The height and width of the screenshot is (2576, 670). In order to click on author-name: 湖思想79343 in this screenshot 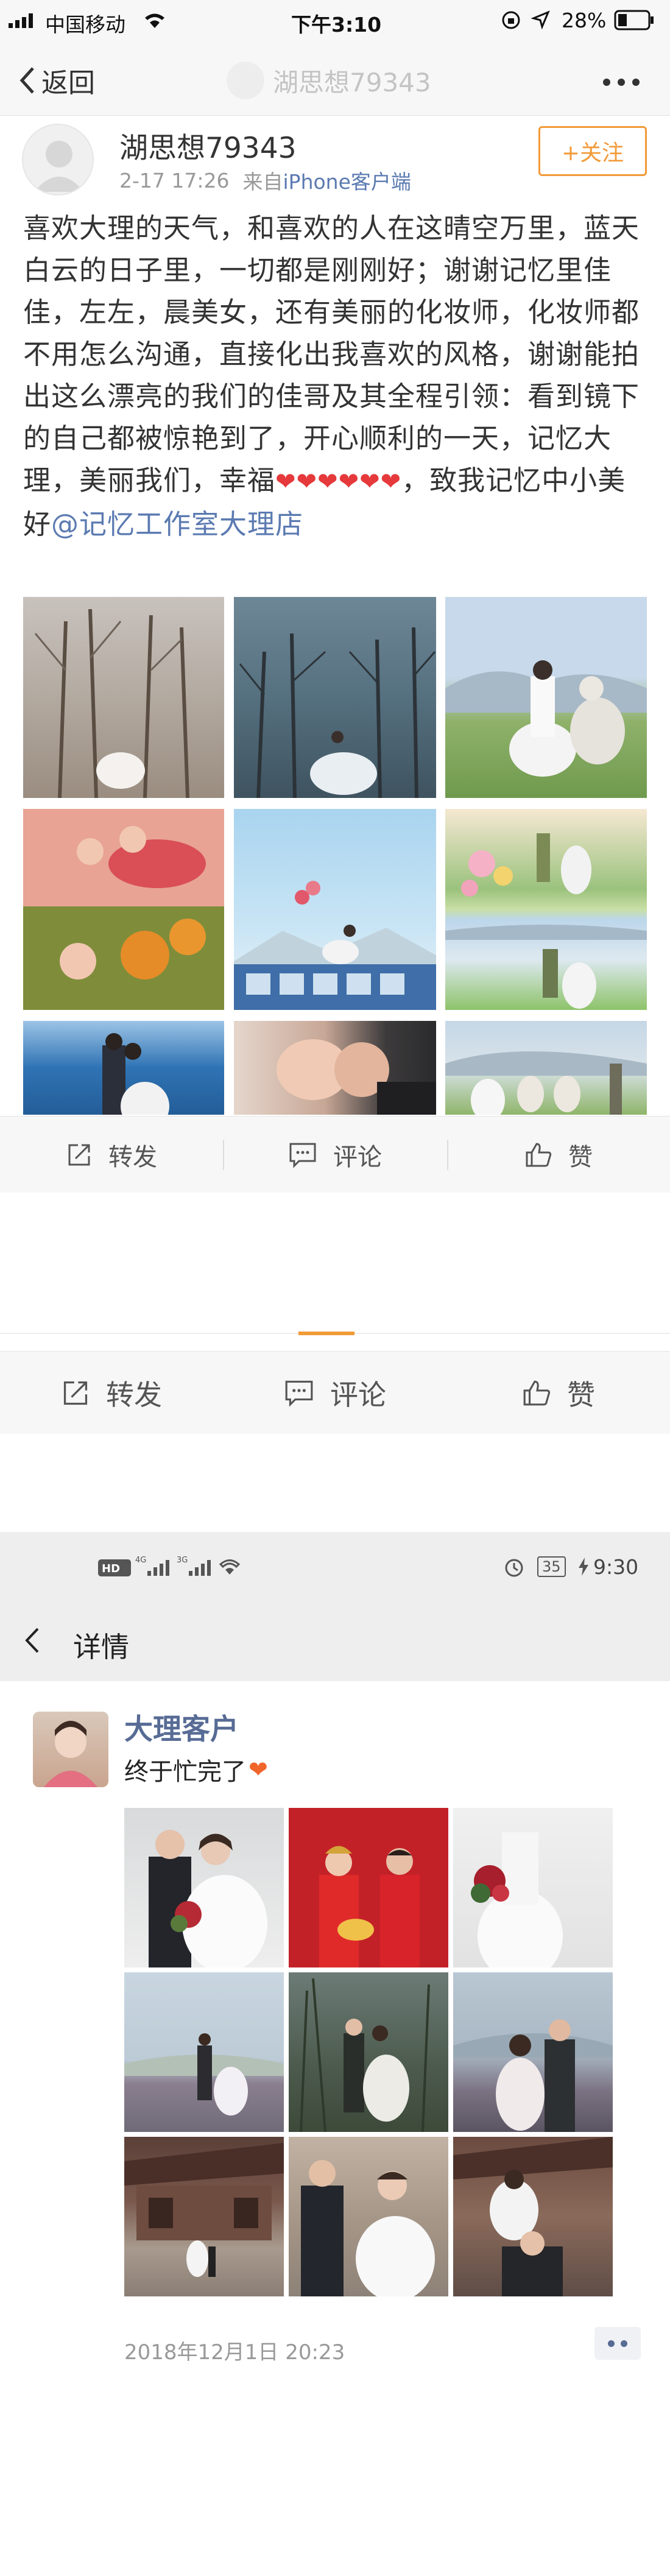, I will do `click(208, 145)`.